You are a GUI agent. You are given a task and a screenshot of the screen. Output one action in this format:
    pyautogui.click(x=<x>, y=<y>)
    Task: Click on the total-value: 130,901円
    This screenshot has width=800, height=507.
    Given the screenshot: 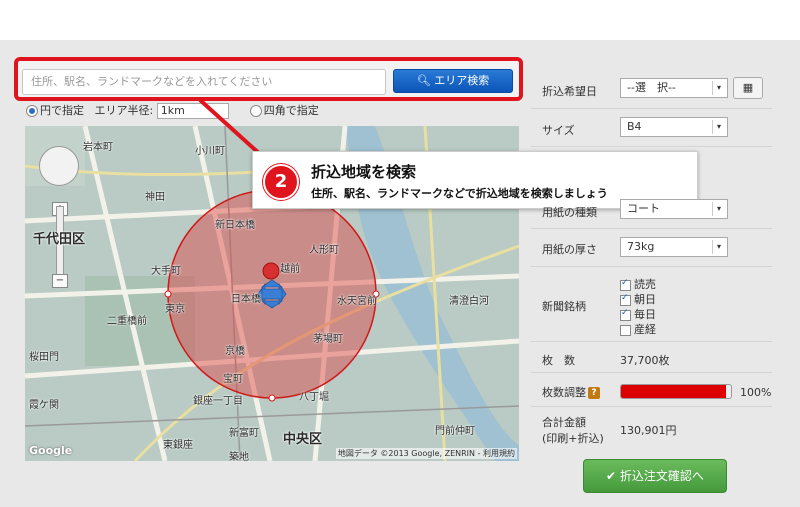 What is the action you would take?
    pyautogui.click(x=648, y=430)
    